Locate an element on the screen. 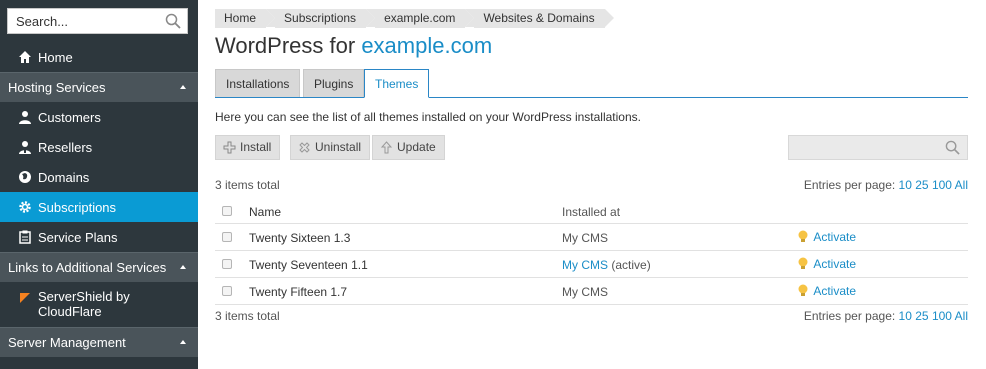 The height and width of the screenshot is (369, 986). entries-per-page-bottom: Entries per page: 10 25 100 All is located at coordinates (886, 316).